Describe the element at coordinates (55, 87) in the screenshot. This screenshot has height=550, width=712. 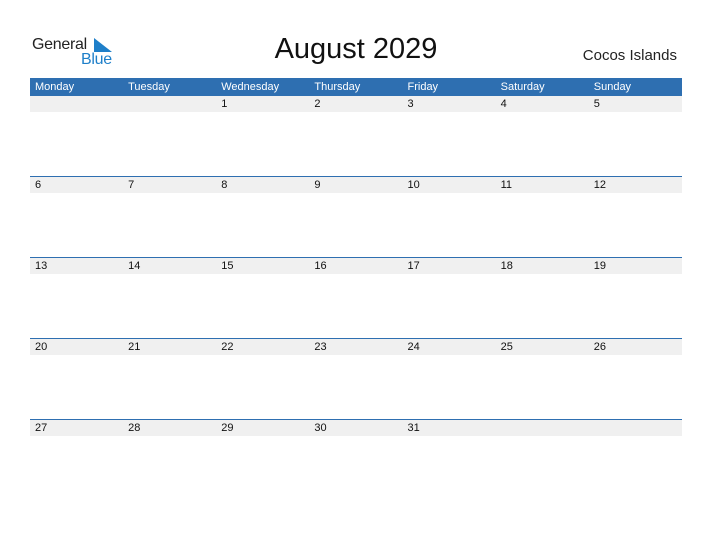
I see `weekday-monday: Monday` at that location.